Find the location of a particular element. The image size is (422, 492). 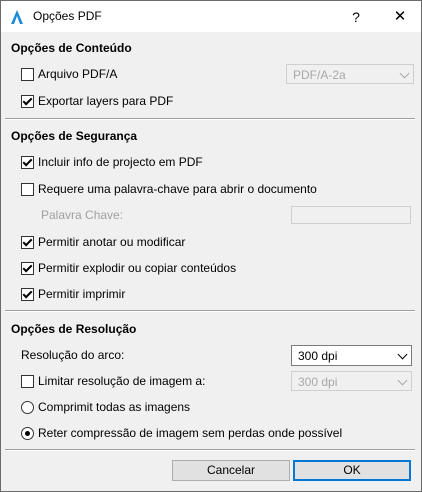

pdfa-version-select: PDF/A-2a is located at coordinates (350, 74).